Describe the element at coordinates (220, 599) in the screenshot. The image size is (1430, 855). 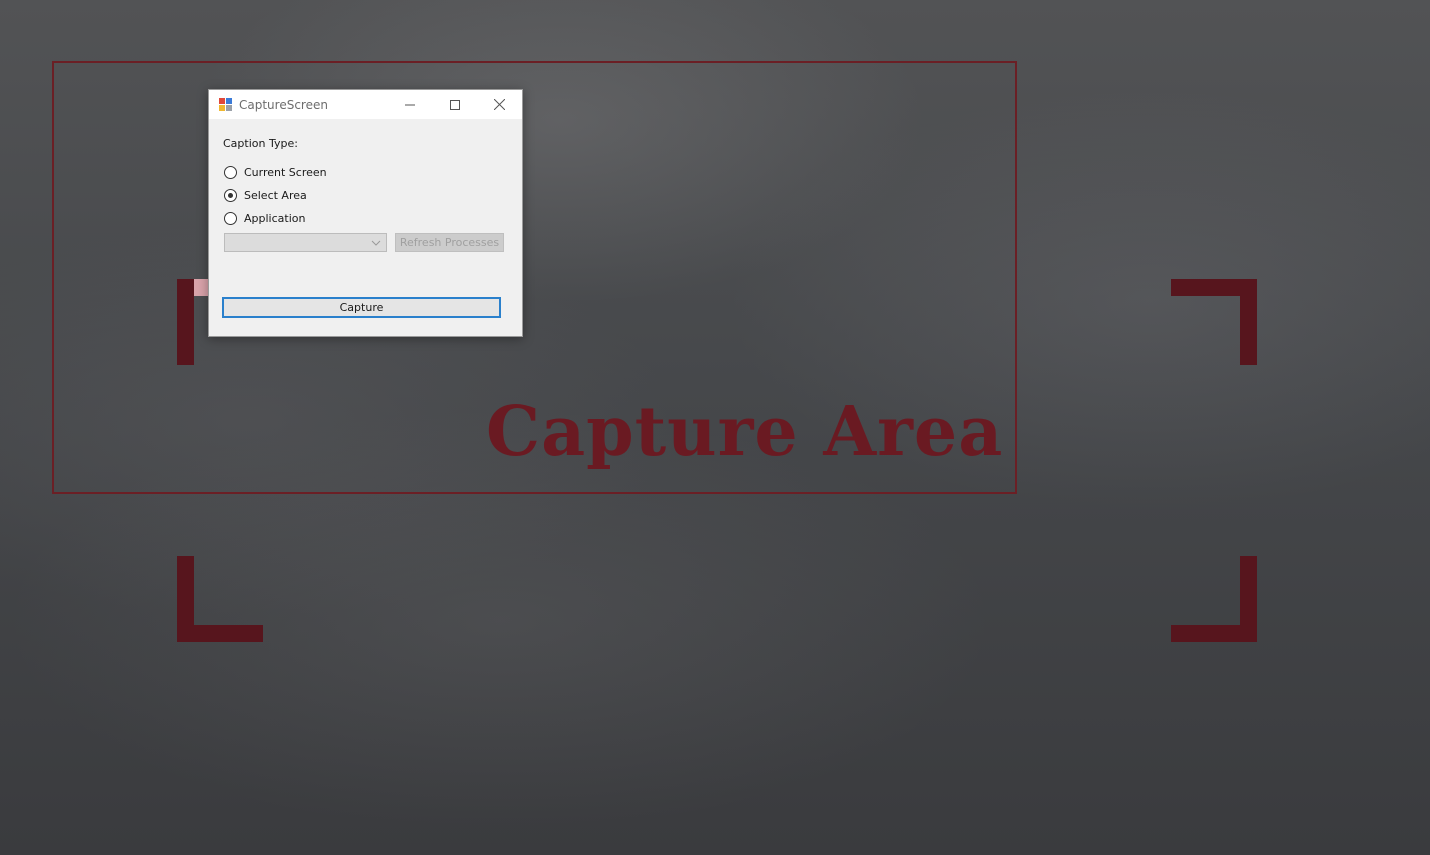
I see `corner-bracket-bottom-left` at that location.